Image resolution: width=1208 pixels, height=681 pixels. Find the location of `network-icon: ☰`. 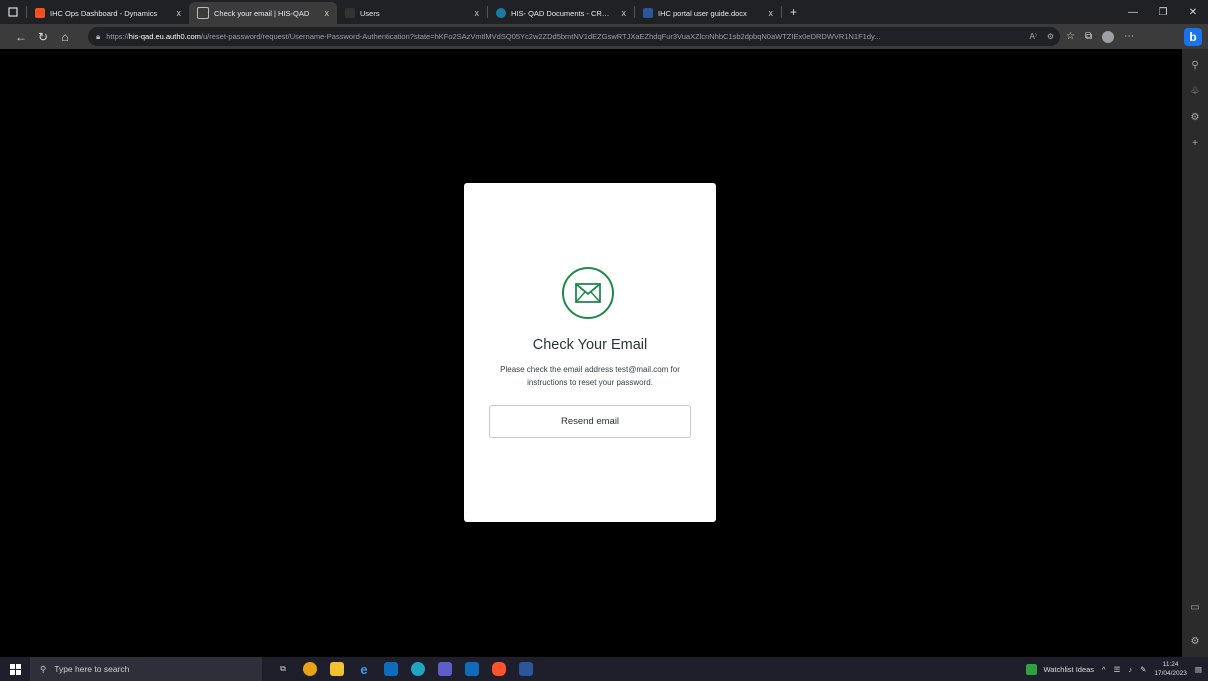

network-icon: ☰ is located at coordinates (1117, 669).